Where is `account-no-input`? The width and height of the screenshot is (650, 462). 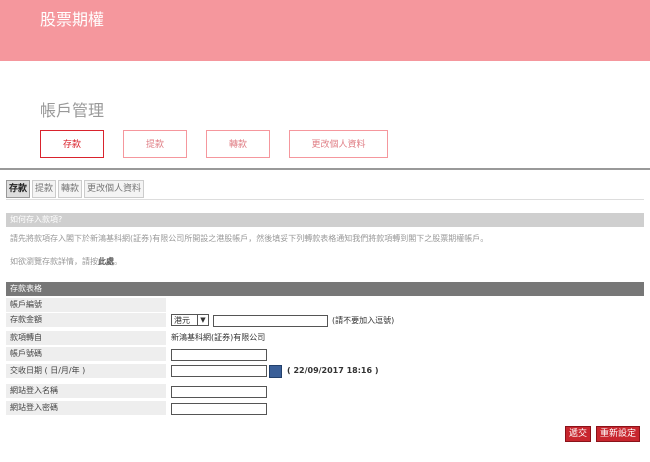 account-no-input is located at coordinates (219, 355).